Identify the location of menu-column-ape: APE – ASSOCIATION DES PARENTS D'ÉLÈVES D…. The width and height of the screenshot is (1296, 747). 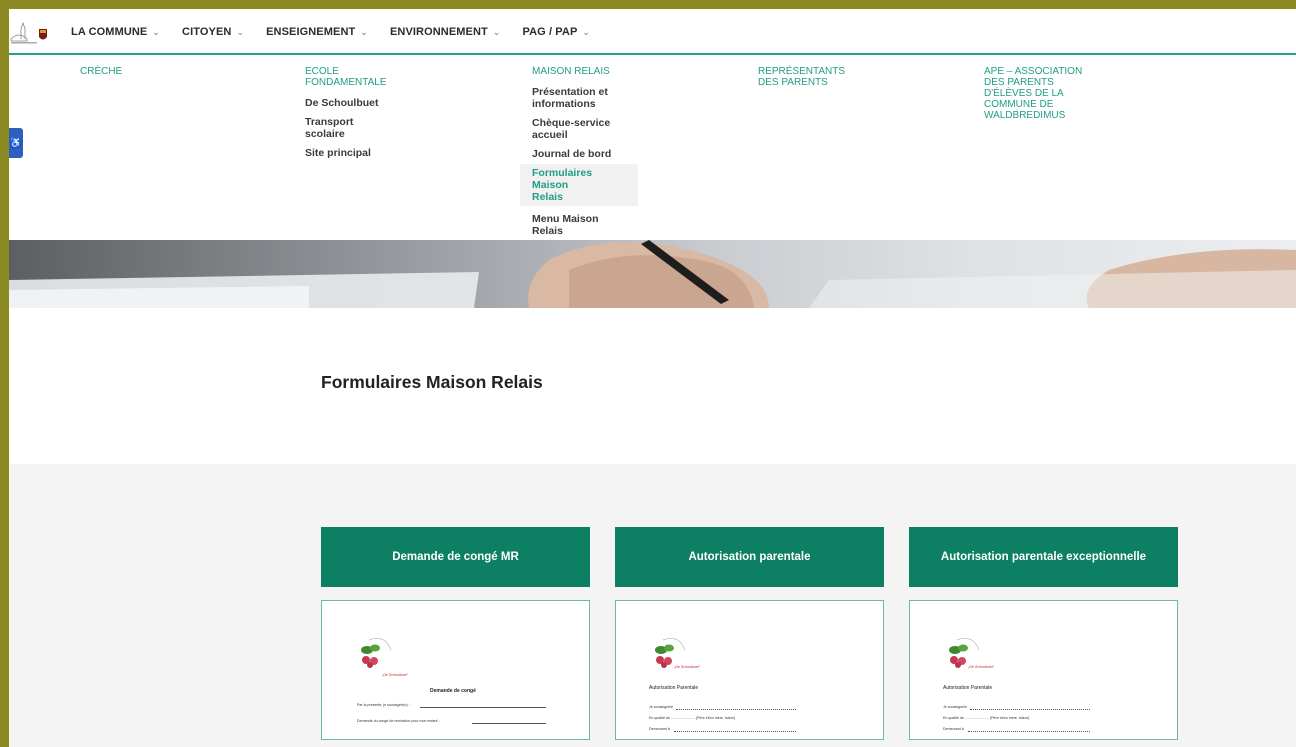
(1035, 93).